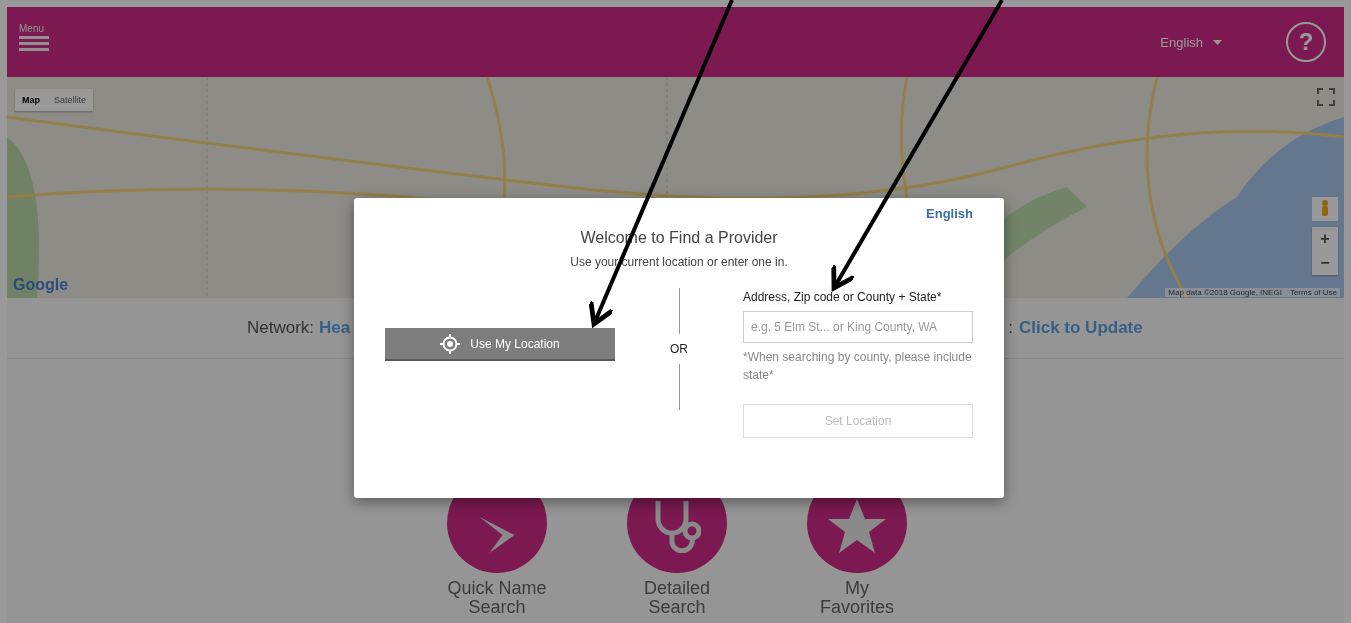 This screenshot has height=623, width=1351. Describe the element at coordinates (1225, 292) in the screenshot. I see `map-attribution: Map data ©2018 Google, INEGI` at that location.